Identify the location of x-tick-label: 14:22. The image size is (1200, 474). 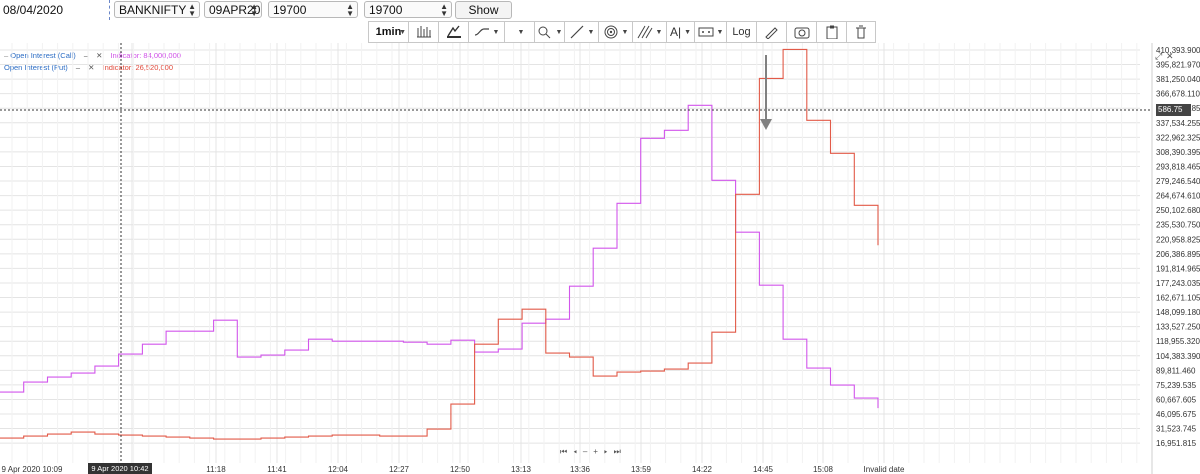
(702, 469).